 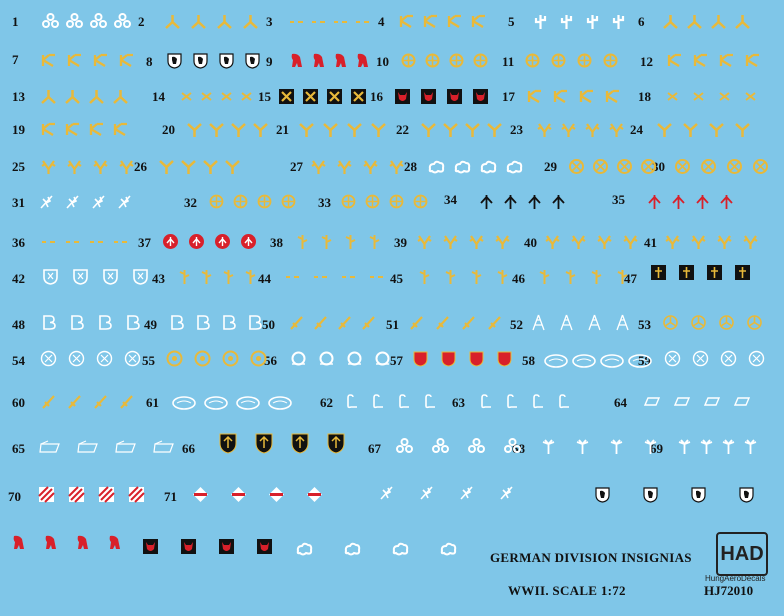 I want to click on insignia-number-55: 55, so click(x=148, y=360).